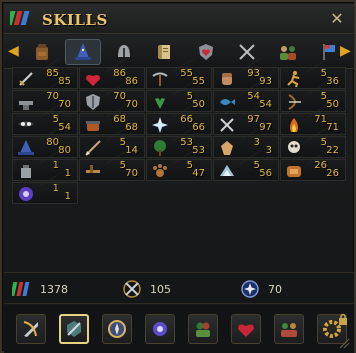  What do you see at coordinates (179, 96) in the screenshot?
I see `skill-herblore: 5 50` at bounding box center [179, 96].